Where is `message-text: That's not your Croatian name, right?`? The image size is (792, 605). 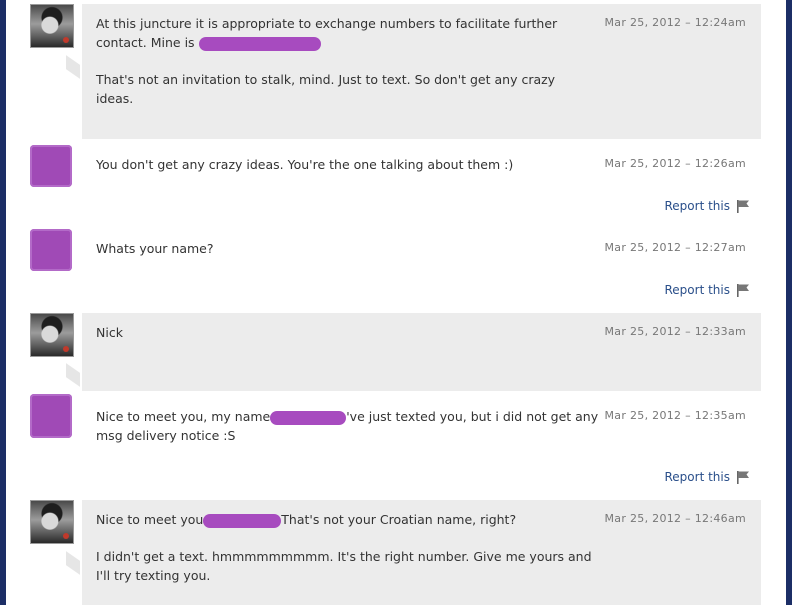 message-text: That's not your Croatian name, right? is located at coordinates (399, 519).